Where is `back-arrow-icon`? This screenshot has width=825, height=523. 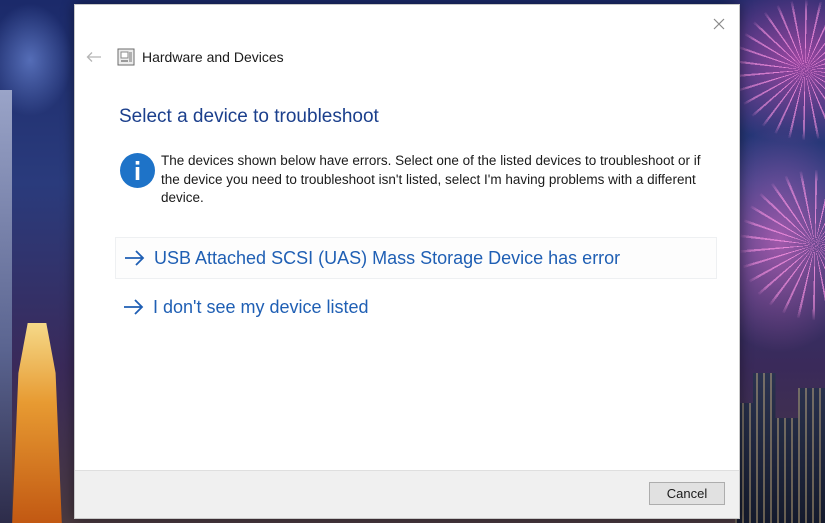
back-arrow-icon is located at coordinates (93, 57).